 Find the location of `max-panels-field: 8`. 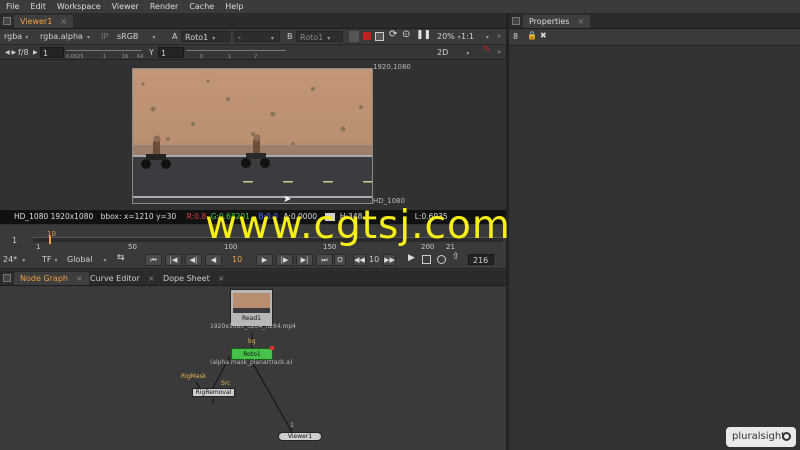

max-panels-field: 8 is located at coordinates (515, 36).